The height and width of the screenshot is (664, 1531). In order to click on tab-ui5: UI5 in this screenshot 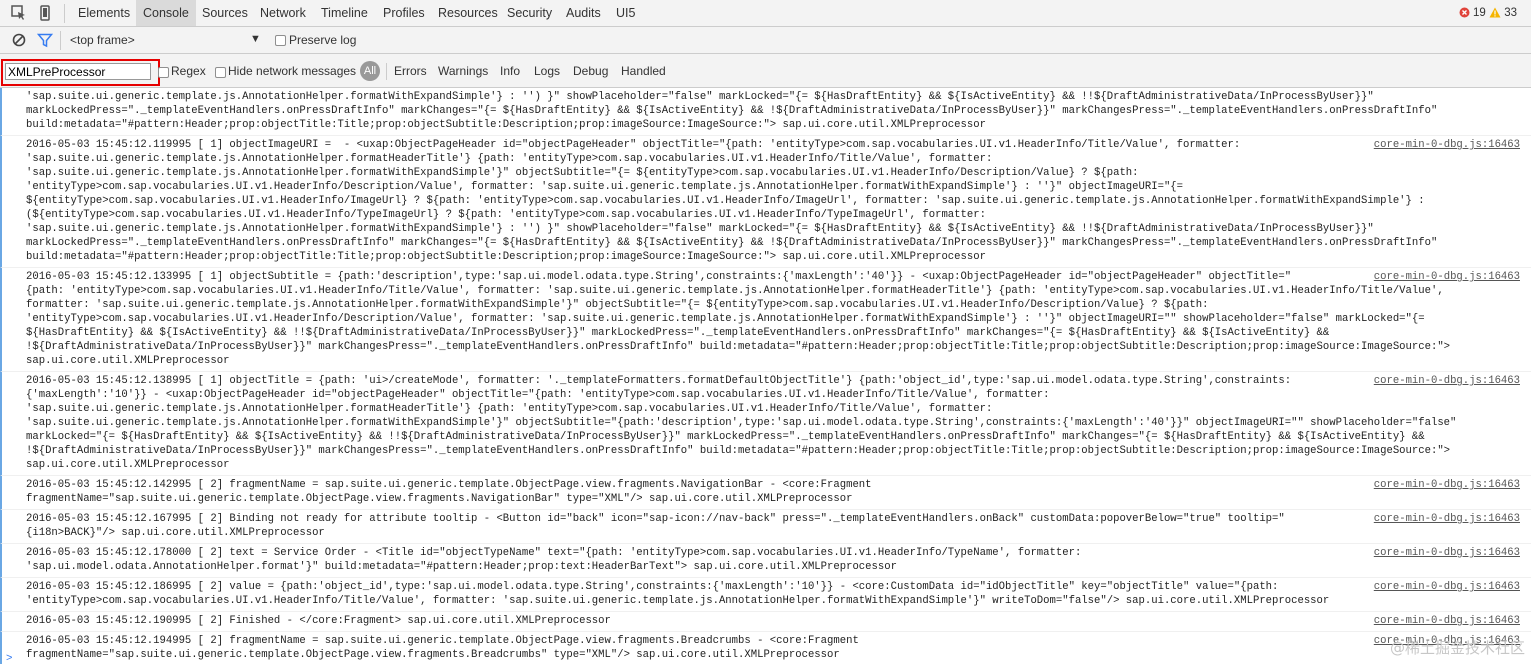, I will do `click(625, 13)`.